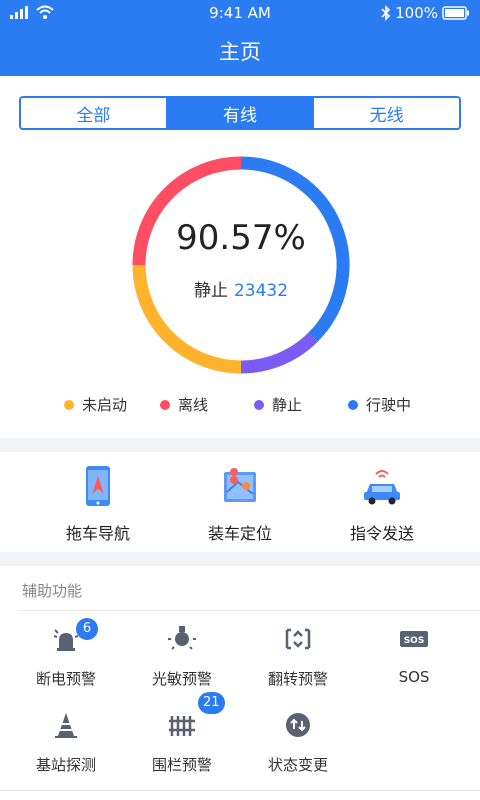 This screenshot has width=480, height=800. Describe the element at coordinates (298, 745) in the screenshot. I see `status-change-button: 状态变更` at that location.